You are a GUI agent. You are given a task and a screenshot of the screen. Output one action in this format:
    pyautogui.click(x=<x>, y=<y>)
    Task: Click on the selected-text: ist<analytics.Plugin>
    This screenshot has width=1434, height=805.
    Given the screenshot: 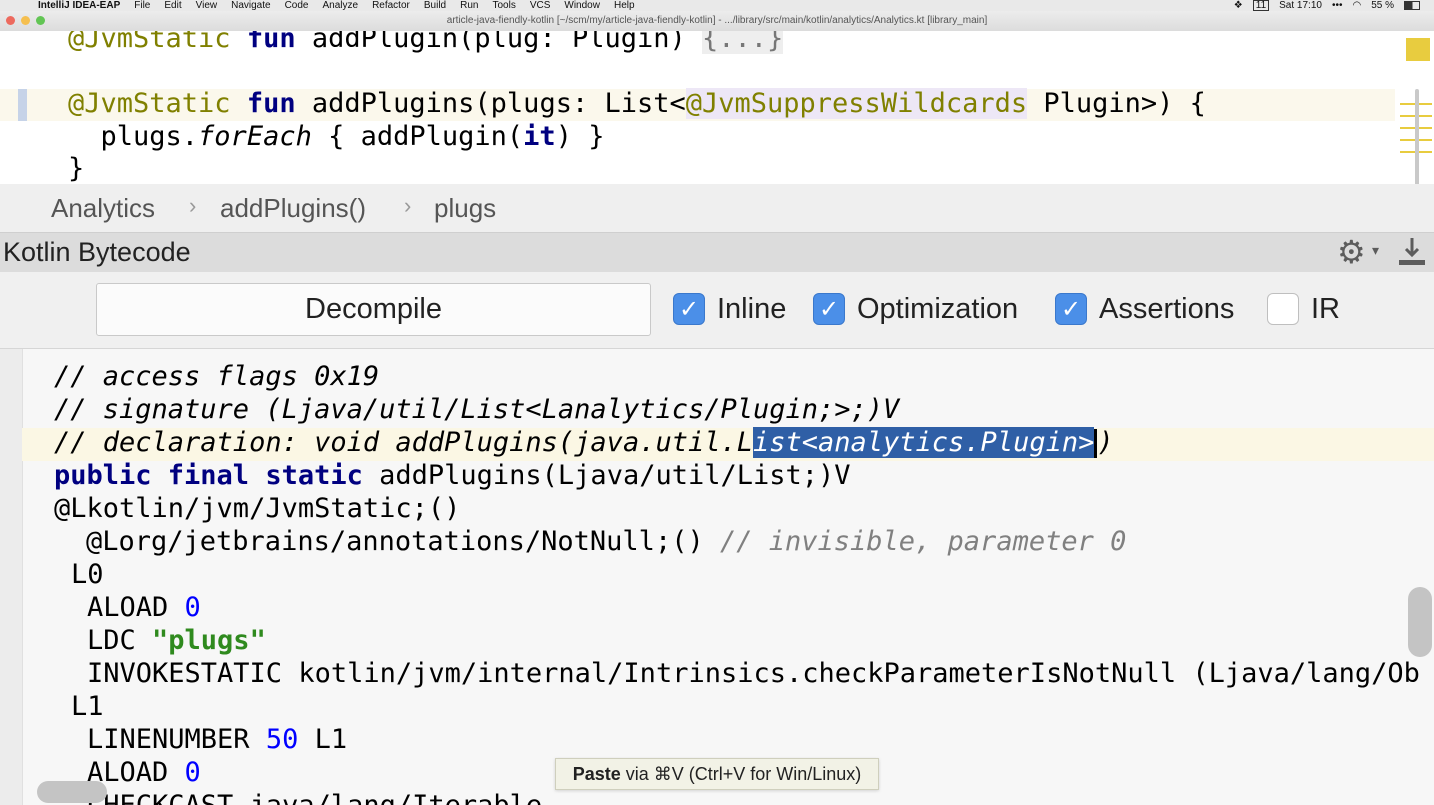 What is the action you would take?
    pyautogui.click(x=923, y=442)
    